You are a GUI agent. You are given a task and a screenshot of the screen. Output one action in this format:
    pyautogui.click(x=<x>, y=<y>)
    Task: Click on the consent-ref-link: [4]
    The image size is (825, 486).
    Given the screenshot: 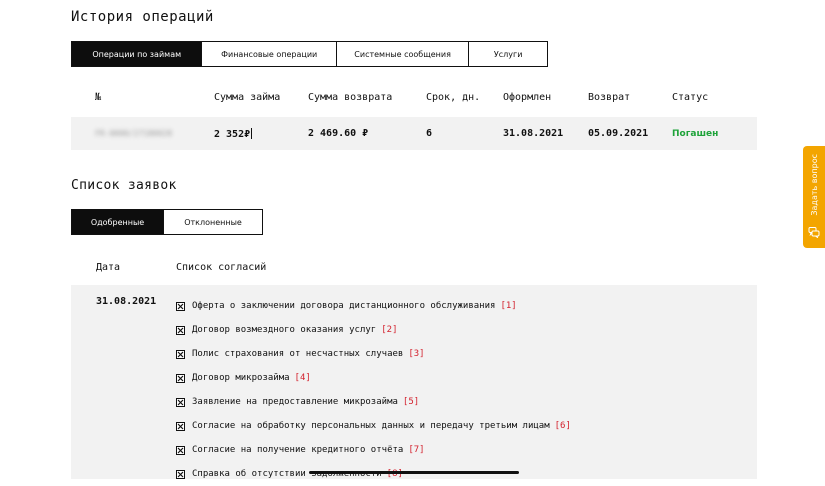 What is the action you would take?
    pyautogui.click(x=303, y=378)
    